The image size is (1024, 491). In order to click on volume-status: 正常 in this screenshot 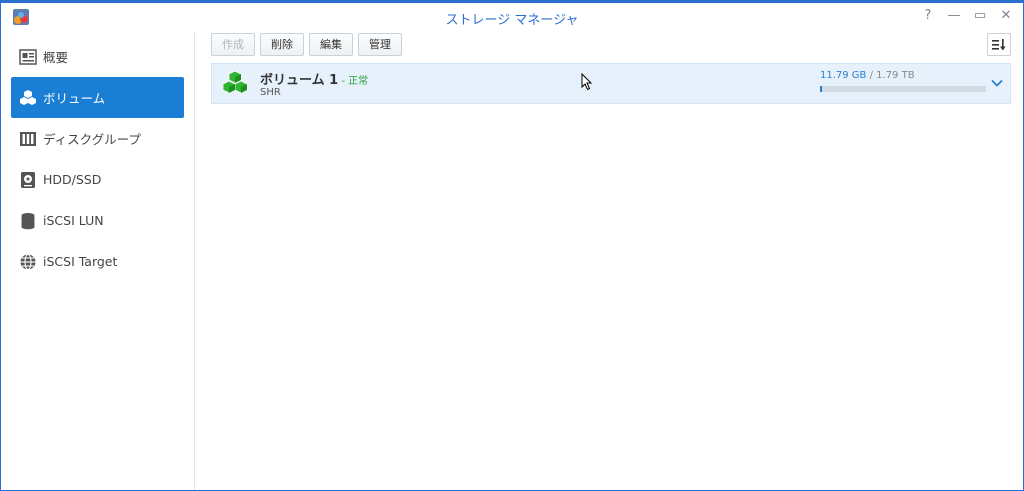, I will do `click(358, 81)`.